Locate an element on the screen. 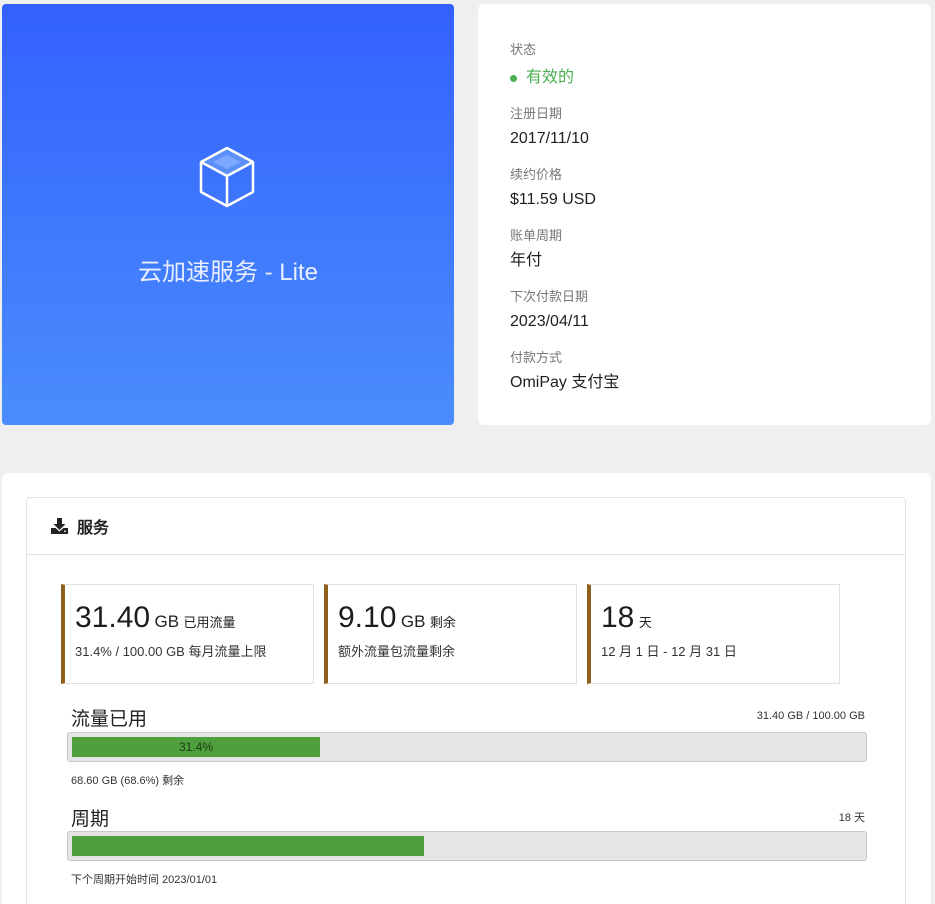 The image size is (935, 904). status-dot-icon is located at coordinates (513, 78).